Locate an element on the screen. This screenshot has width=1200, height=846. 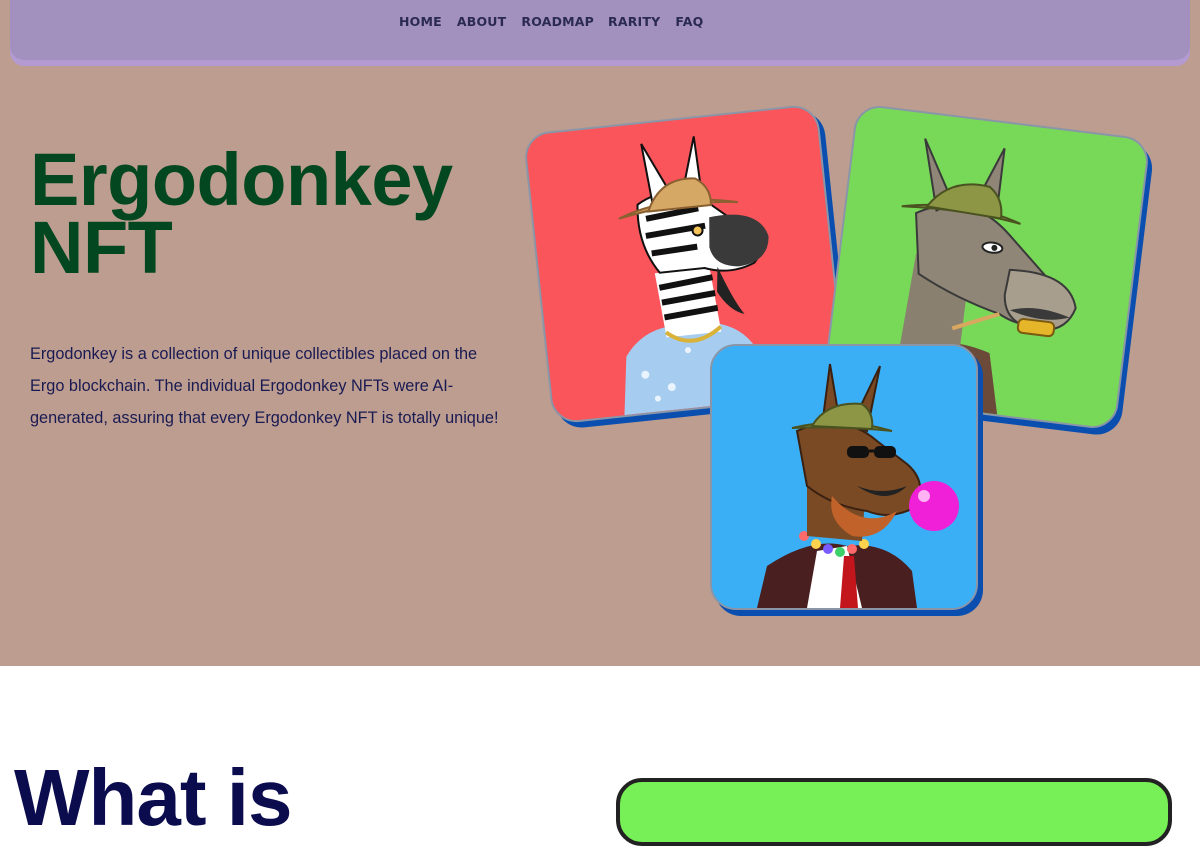
donkey-blue-nft-card is located at coordinates (844, 477).